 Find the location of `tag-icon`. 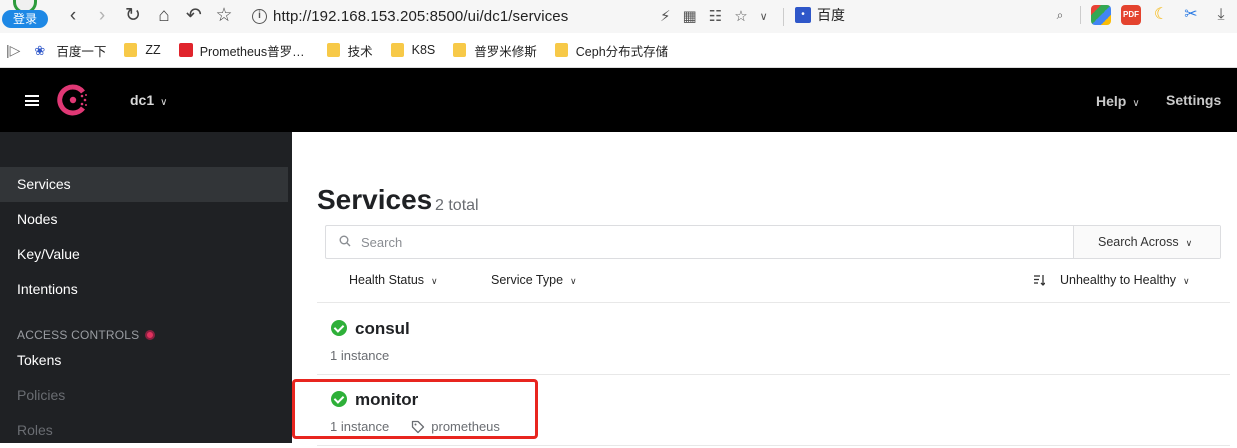

tag-icon is located at coordinates (418, 426).